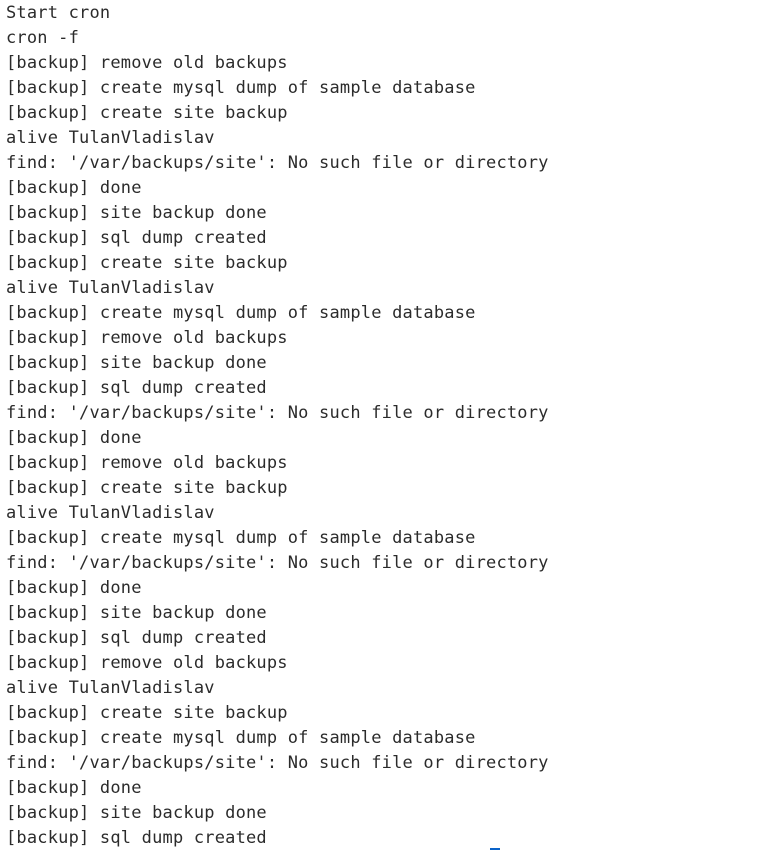  I want to click on log-line: cron -f, so click(43, 38).